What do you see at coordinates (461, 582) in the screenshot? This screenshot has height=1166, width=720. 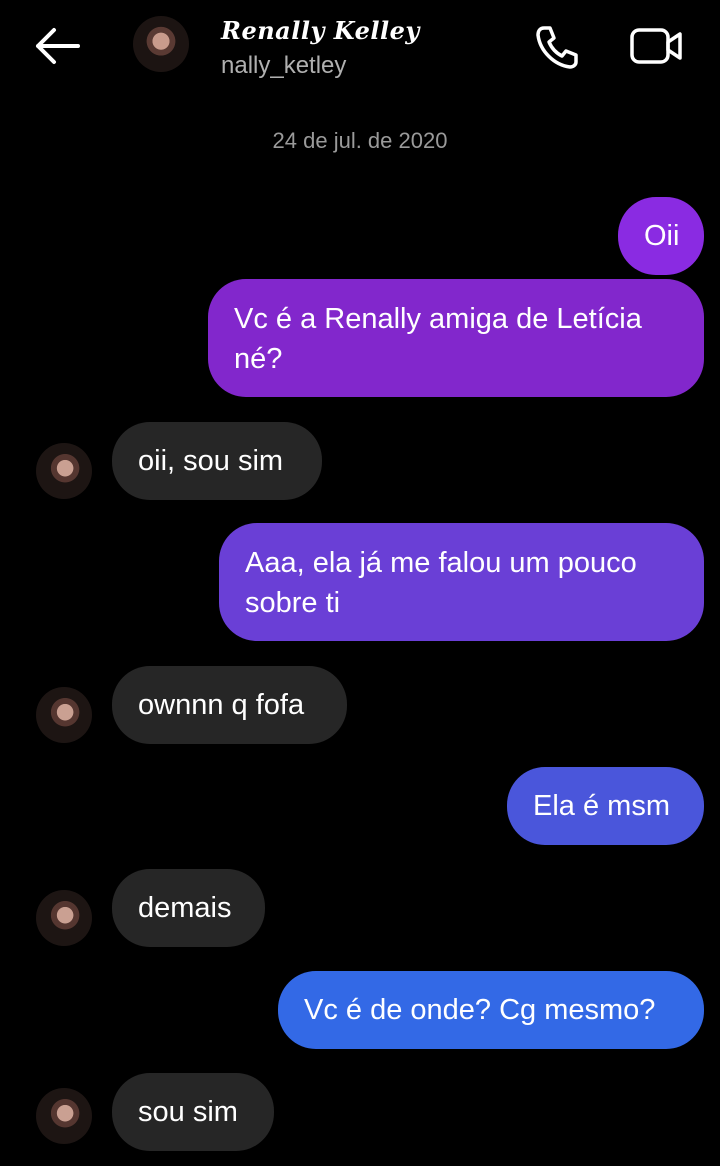 I see `outgoing-message: Aaa, ela já me falou um pouco sobre ti` at bounding box center [461, 582].